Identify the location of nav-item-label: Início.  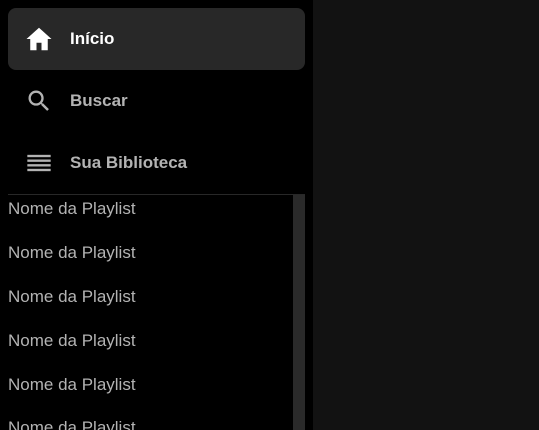
(92, 38).